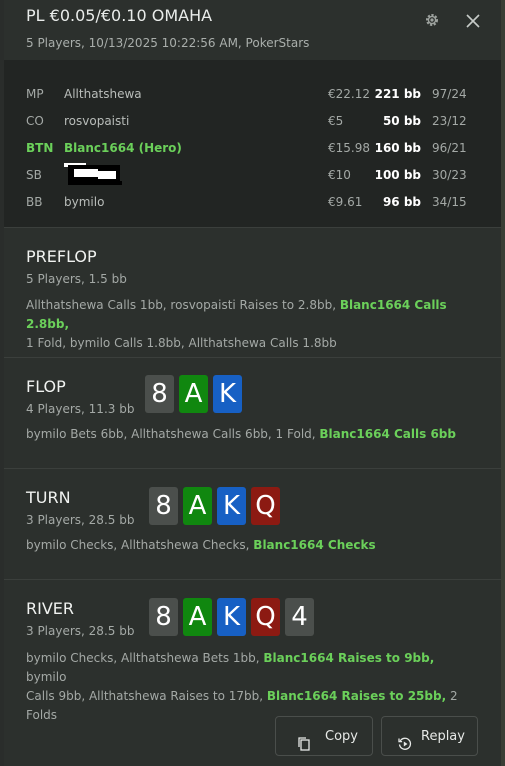  I want to click on player-stack-bb: 221 bb, so click(397, 94).